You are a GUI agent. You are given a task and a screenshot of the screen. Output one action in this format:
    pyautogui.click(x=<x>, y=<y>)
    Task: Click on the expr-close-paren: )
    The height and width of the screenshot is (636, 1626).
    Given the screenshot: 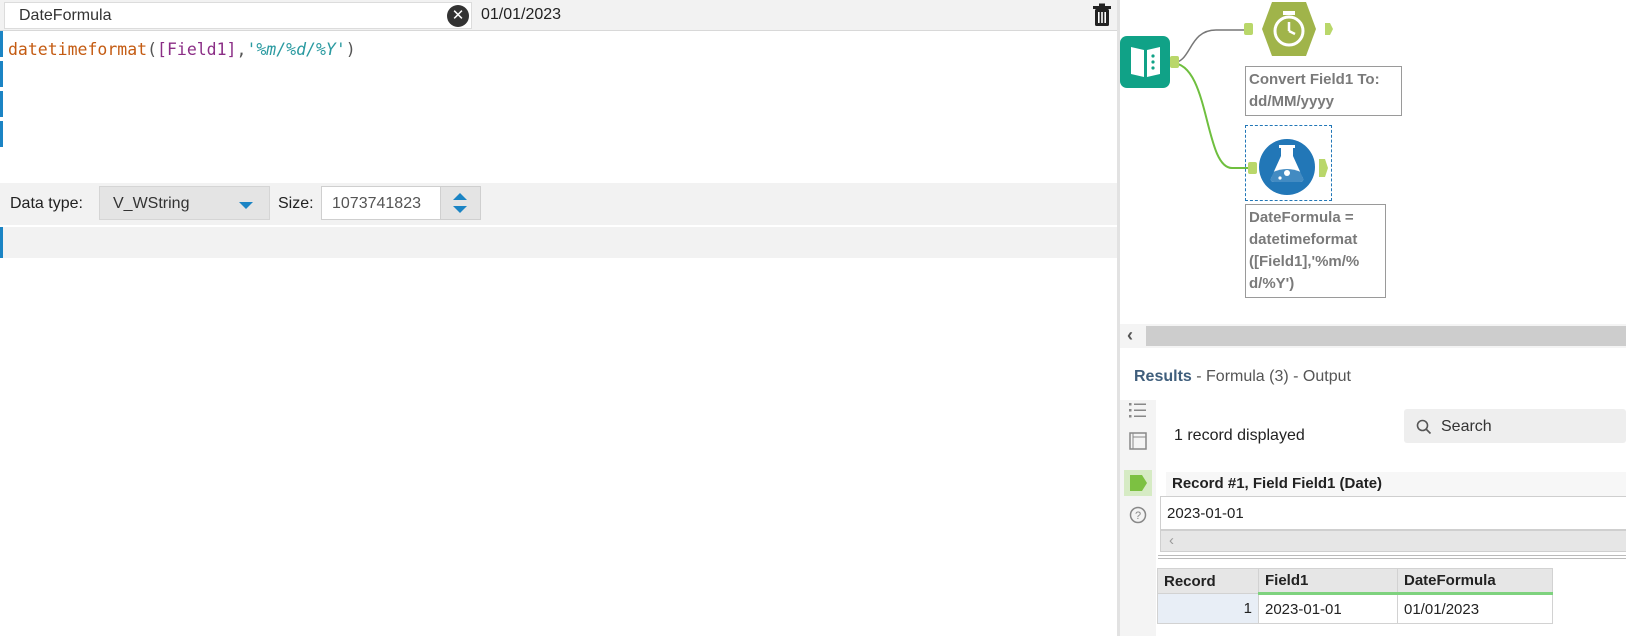 What is the action you would take?
    pyautogui.click(x=350, y=49)
    